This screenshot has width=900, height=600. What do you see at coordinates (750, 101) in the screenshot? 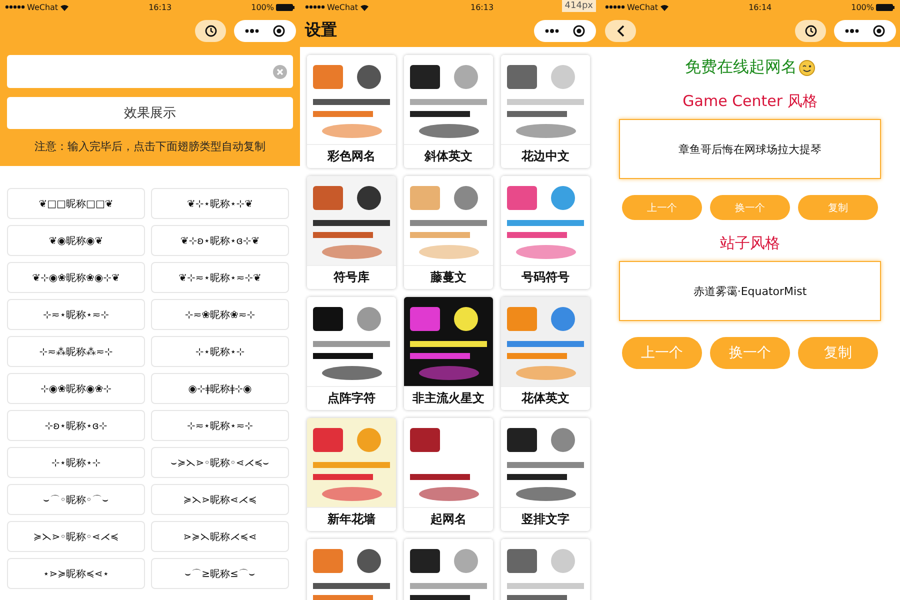
I see `style-heading: Game Center 风格` at bounding box center [750, 101].